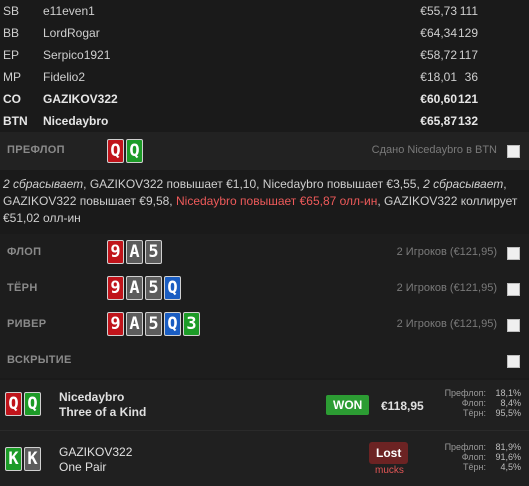 This screenshot has height=486, width=529. I want to click on player-row: SB e11even1 €55,73 111, so click(264, 11).